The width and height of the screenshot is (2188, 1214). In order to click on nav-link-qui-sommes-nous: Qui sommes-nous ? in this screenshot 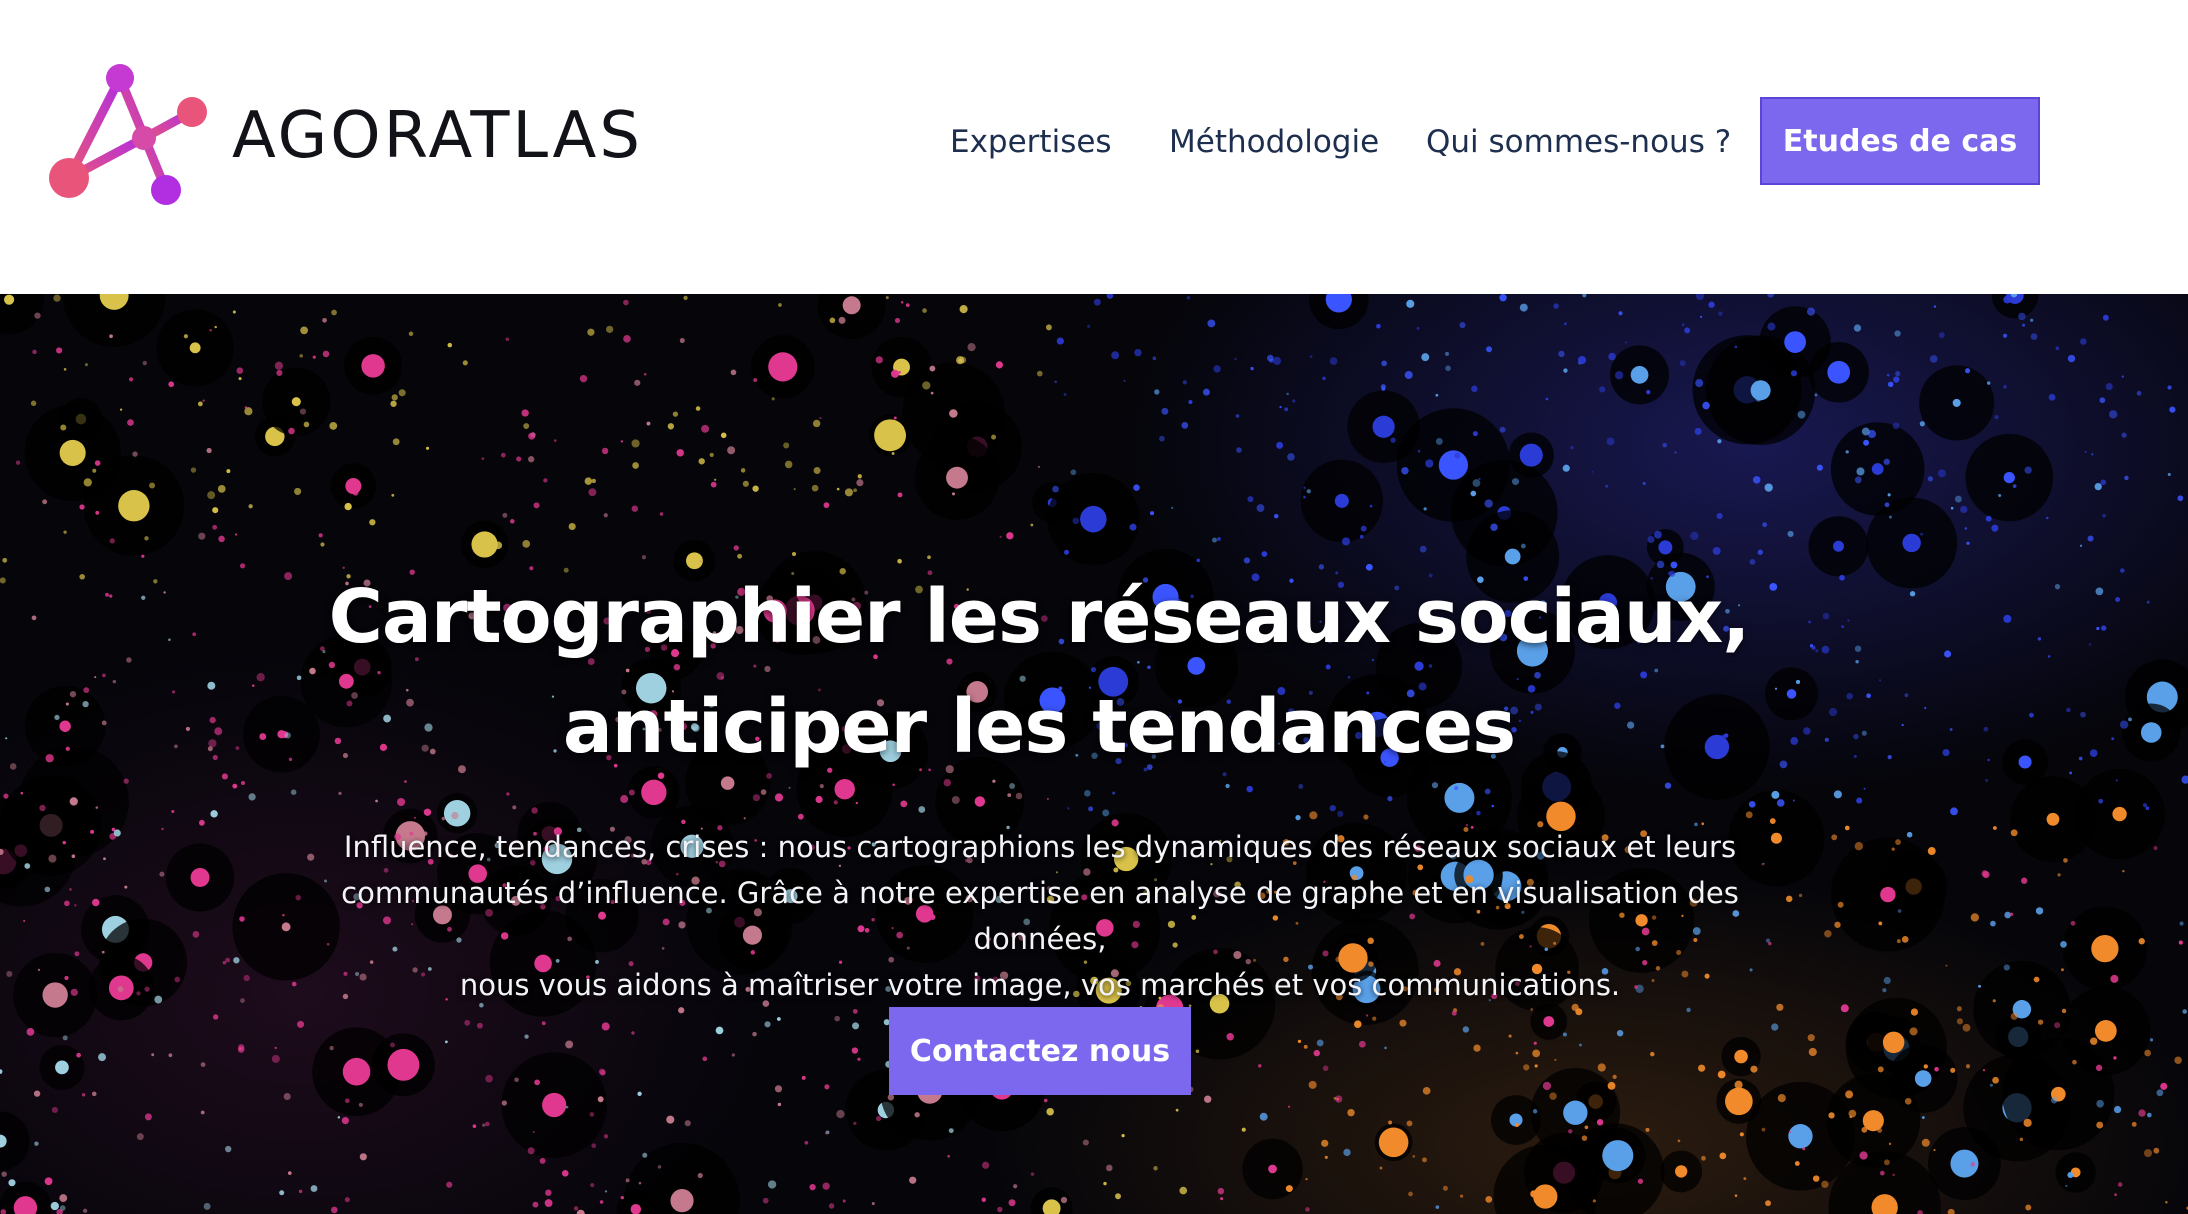, I will do `click(1578, 142)`.